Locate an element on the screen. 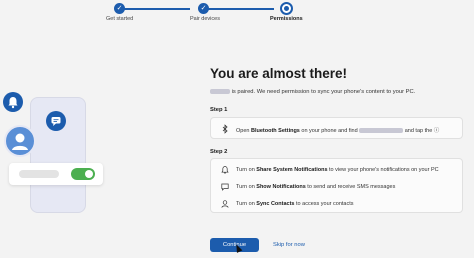 The width and height of the screenshot is (474, 258). notification-bell-icon is located at coordinates (13, 102).